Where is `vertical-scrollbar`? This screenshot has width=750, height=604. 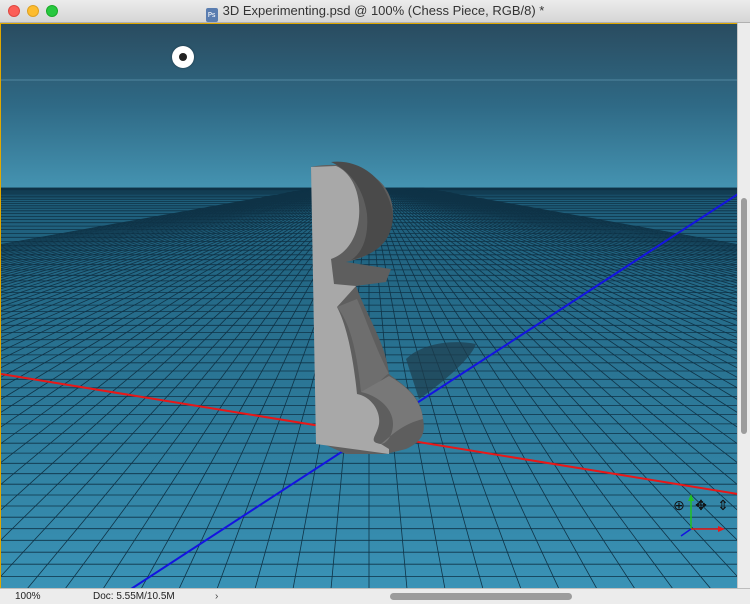
vertical-scrollbar is located at coordinates (743, 305).